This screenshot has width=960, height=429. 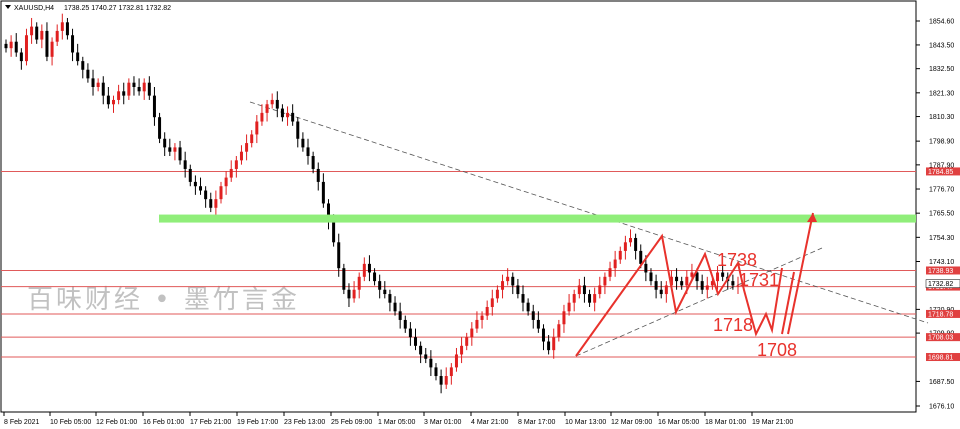 I want to click on price-label-text: 1738.93, so click(x=940, y=271).